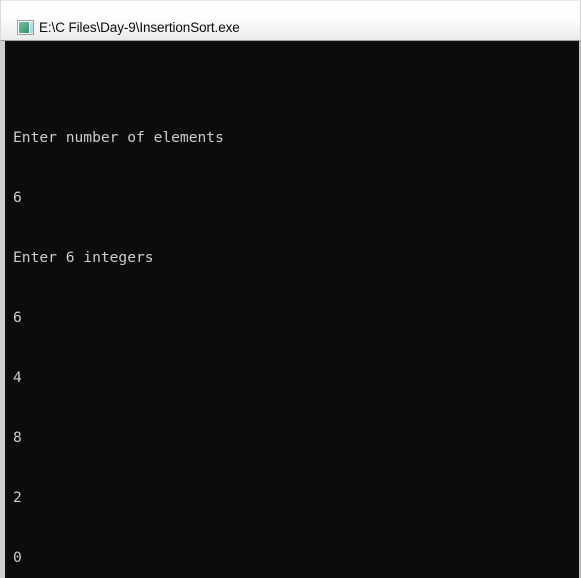 This screenshot has height=578, width=581. I want to click on console-line: 2, so click(17, 497).